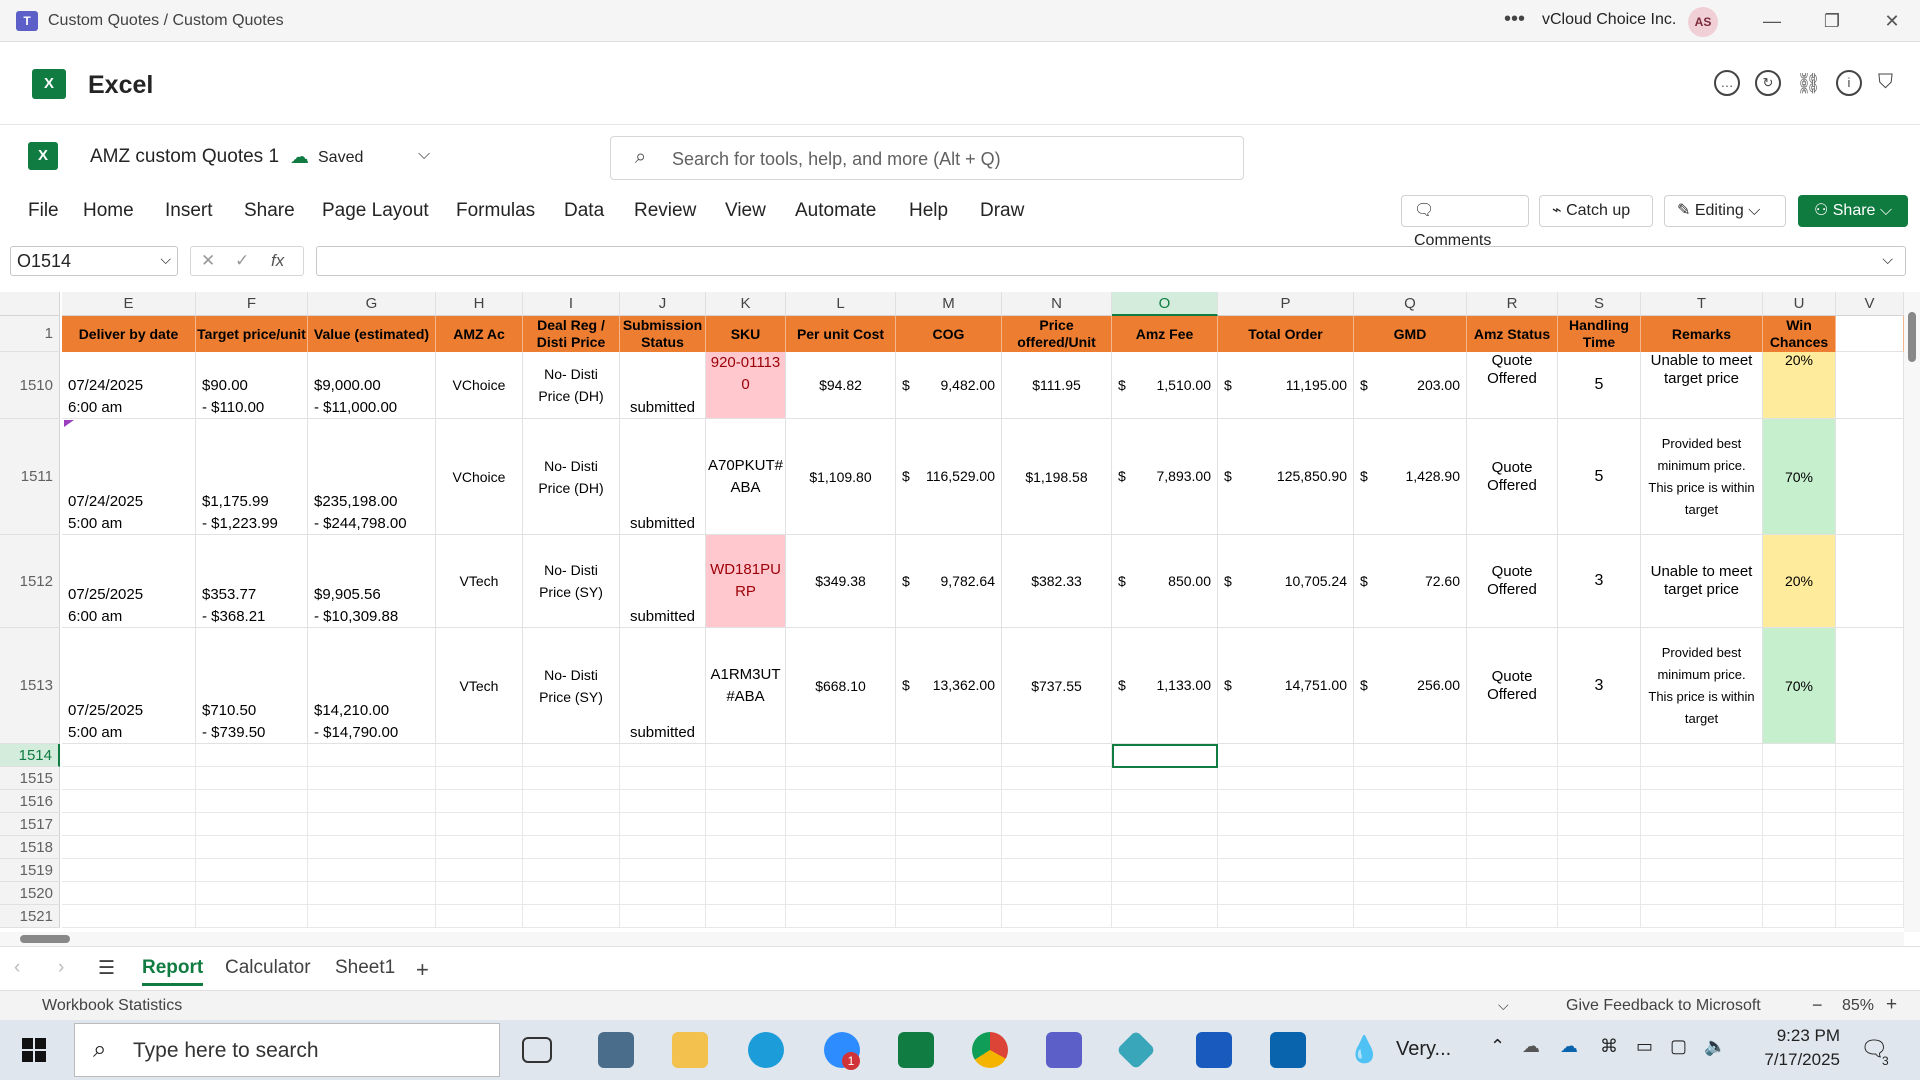 This screenshot has height=1080, width=1920. Describe the element at coordinates (1165, 686) in the screenshot. I see `amz-fee-cell: $1,133.00` at that location.